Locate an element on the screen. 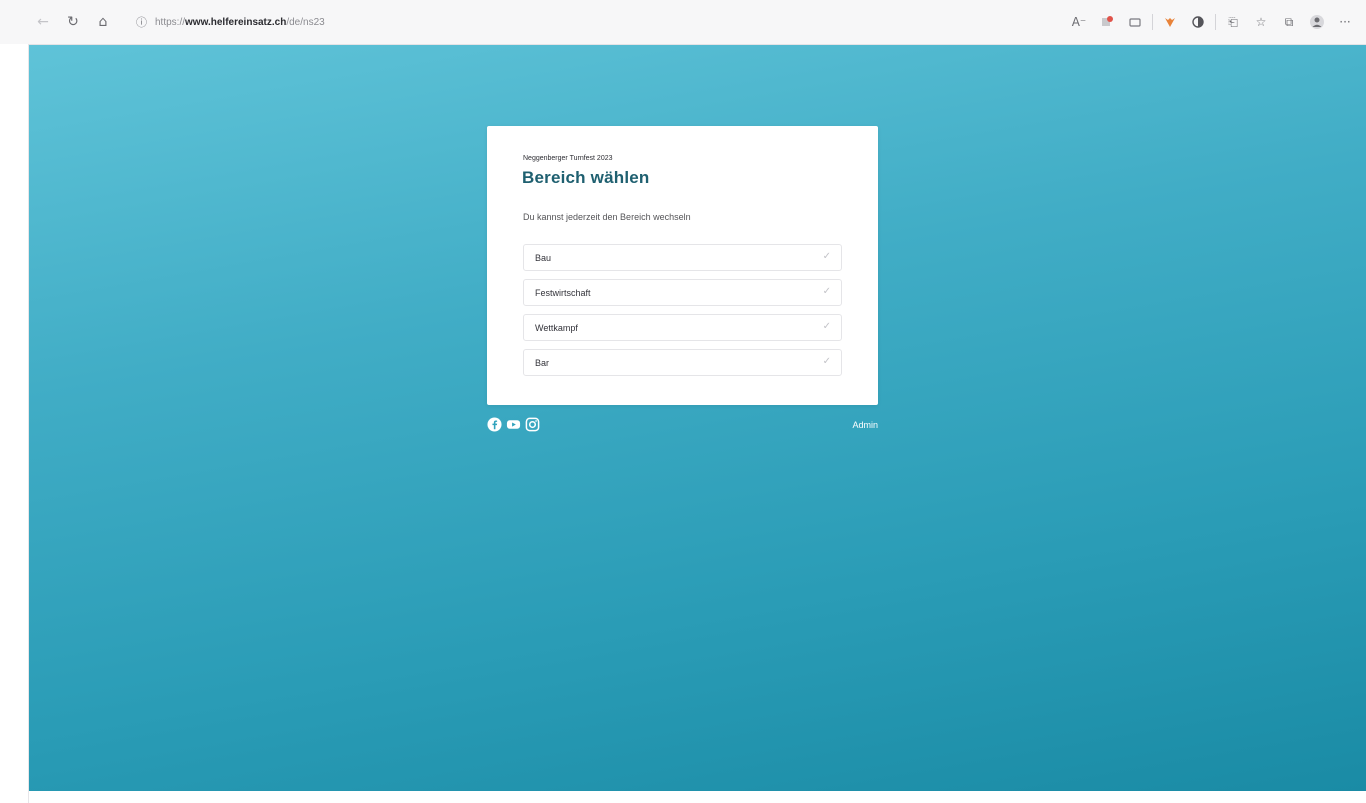  area-option-festwirtschaft: Festwirtschaft ✓ is located at coordinates (682, 292).